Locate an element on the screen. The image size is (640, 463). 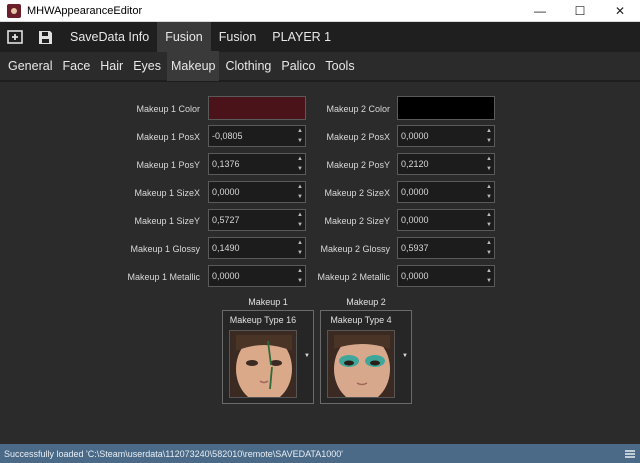
window-title: MHWAppearanceEditor is located at coordinates (85, 10).